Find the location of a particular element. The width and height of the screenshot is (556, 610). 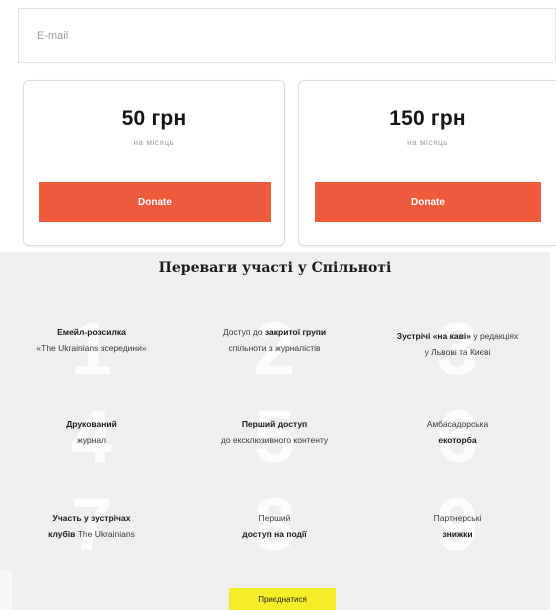

email-input is located at coordinates (287, 35).